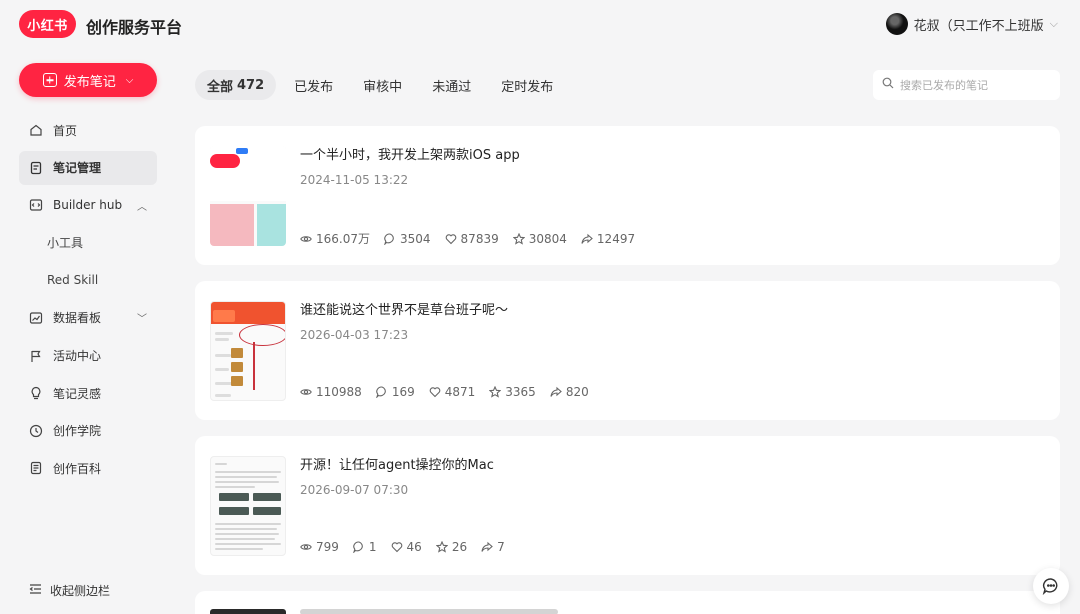  I want to click on code-icon, so click(36, 205).